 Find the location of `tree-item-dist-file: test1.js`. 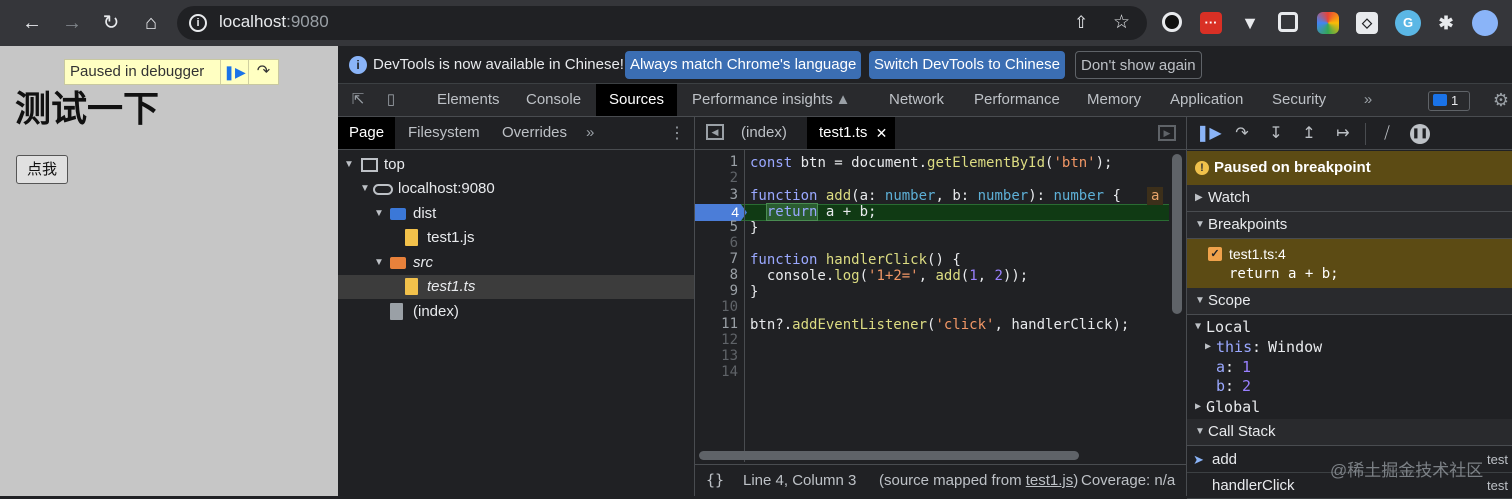

tree-item-dist-file: test1.js is located at coordinates (516, 238).